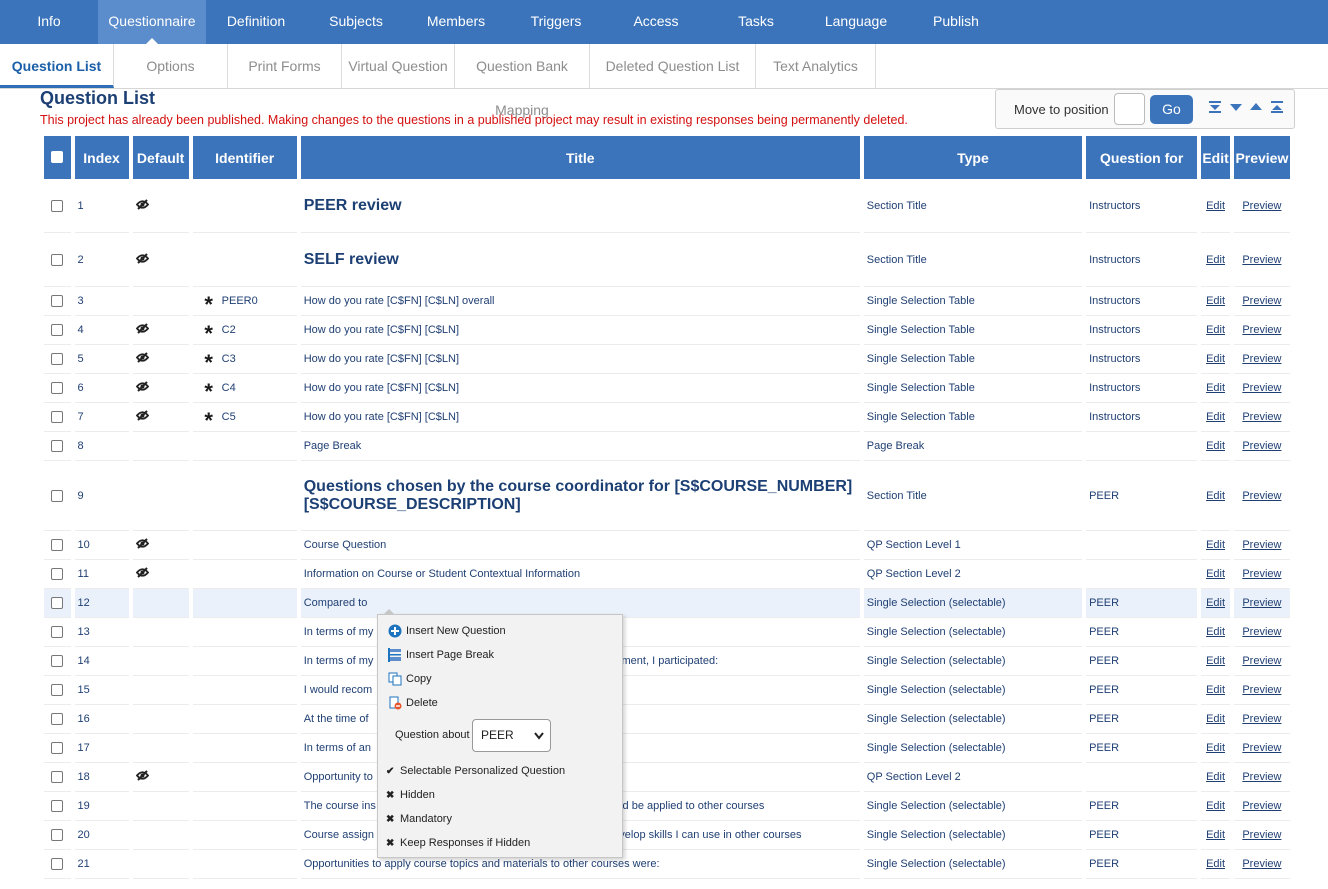  Describe the element at coordinates (440, 655) in the screenshot. I see `insert-page-break-item: Insert Page Break` at that location.